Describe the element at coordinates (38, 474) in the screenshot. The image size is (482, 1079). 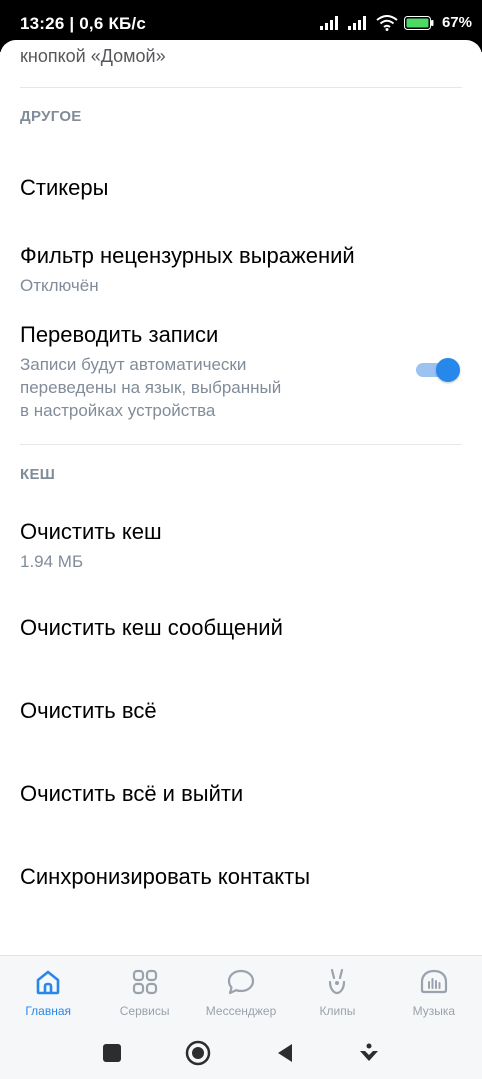
I see `section-title-cache: КЕШ` at that location.